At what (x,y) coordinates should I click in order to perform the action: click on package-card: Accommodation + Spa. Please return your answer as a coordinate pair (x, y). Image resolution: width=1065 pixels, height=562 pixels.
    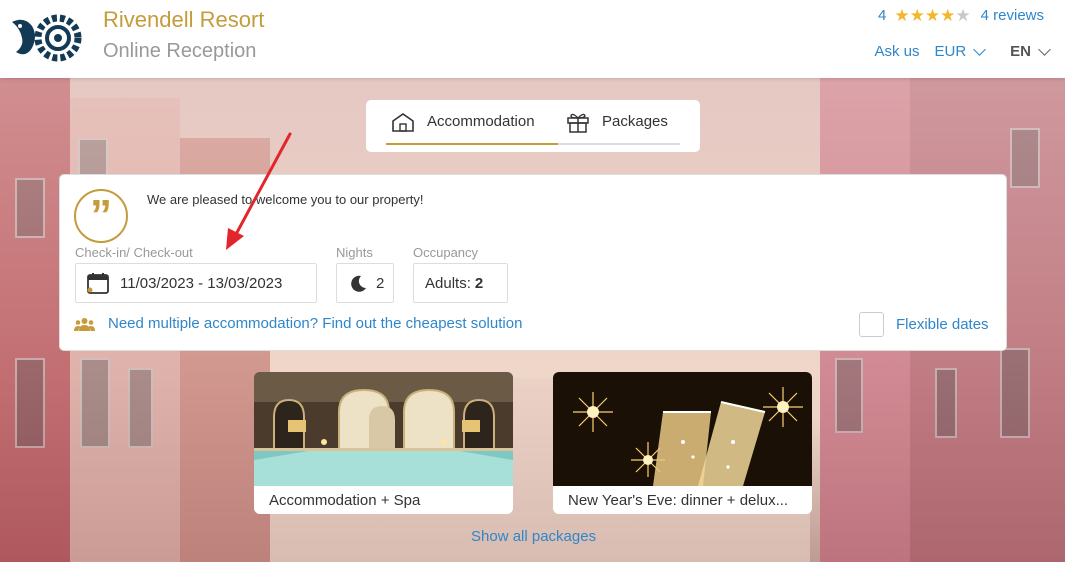
    Looking at the image, I should click on (383, 443).